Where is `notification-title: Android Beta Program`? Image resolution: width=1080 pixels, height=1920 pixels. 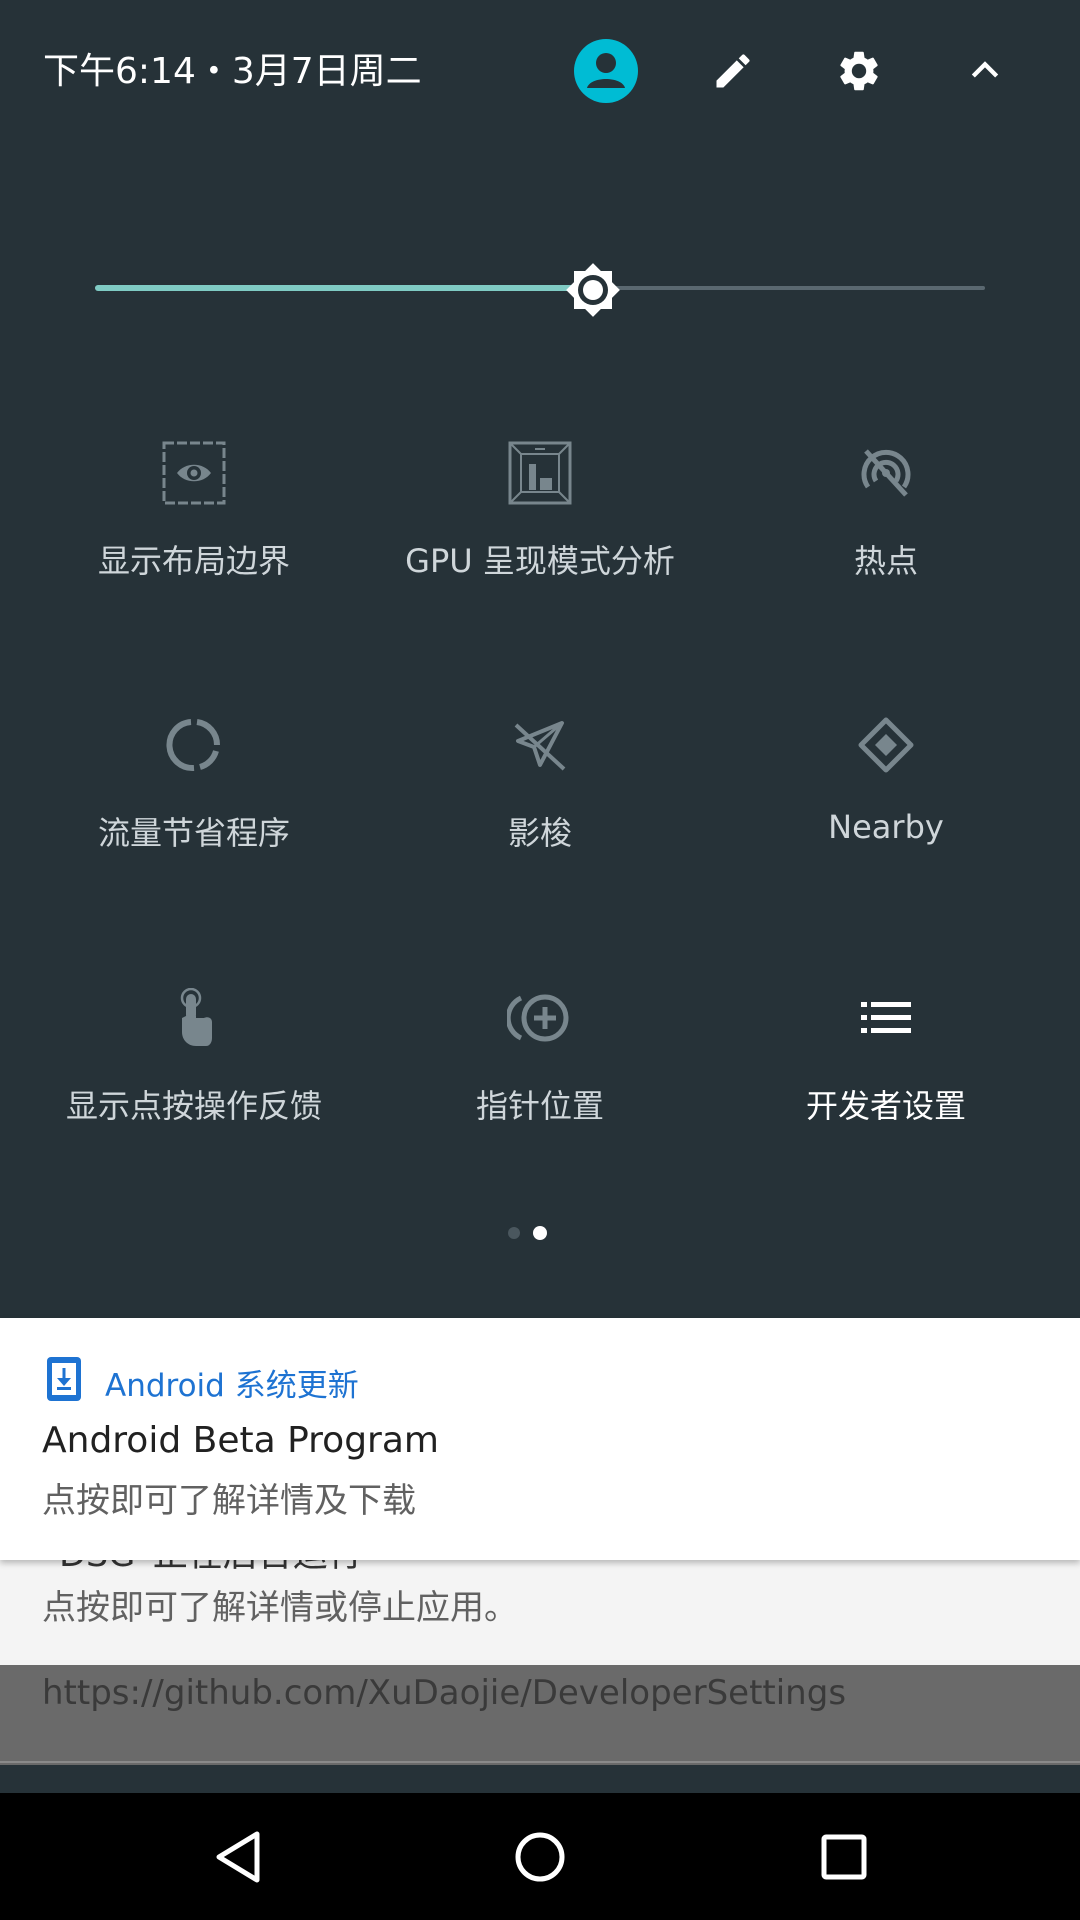 notification-title: Android Beta Program is located at coordinates (240, 1440).